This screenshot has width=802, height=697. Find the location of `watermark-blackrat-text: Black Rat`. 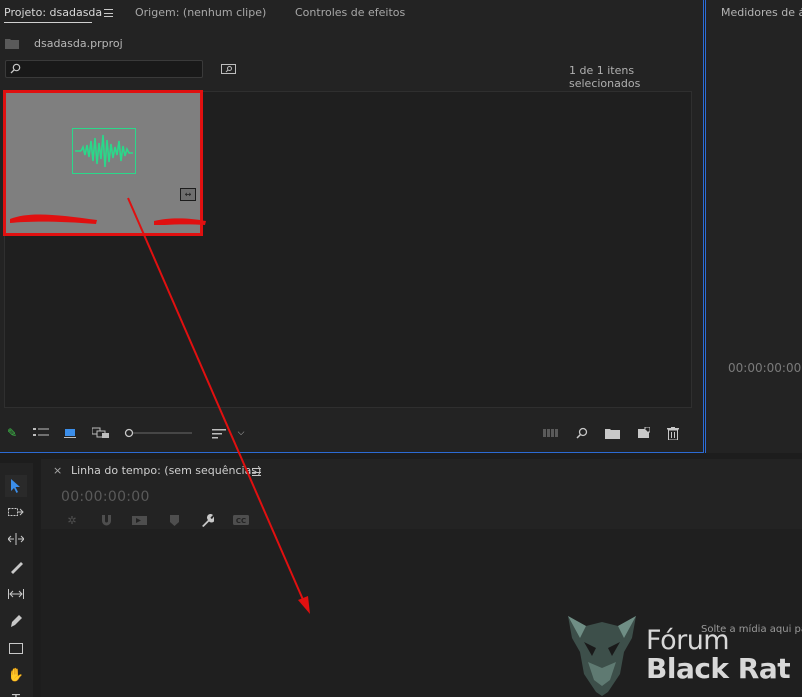

watermark-blackrat-text: Black Rat is located at coordinates (718, 668).